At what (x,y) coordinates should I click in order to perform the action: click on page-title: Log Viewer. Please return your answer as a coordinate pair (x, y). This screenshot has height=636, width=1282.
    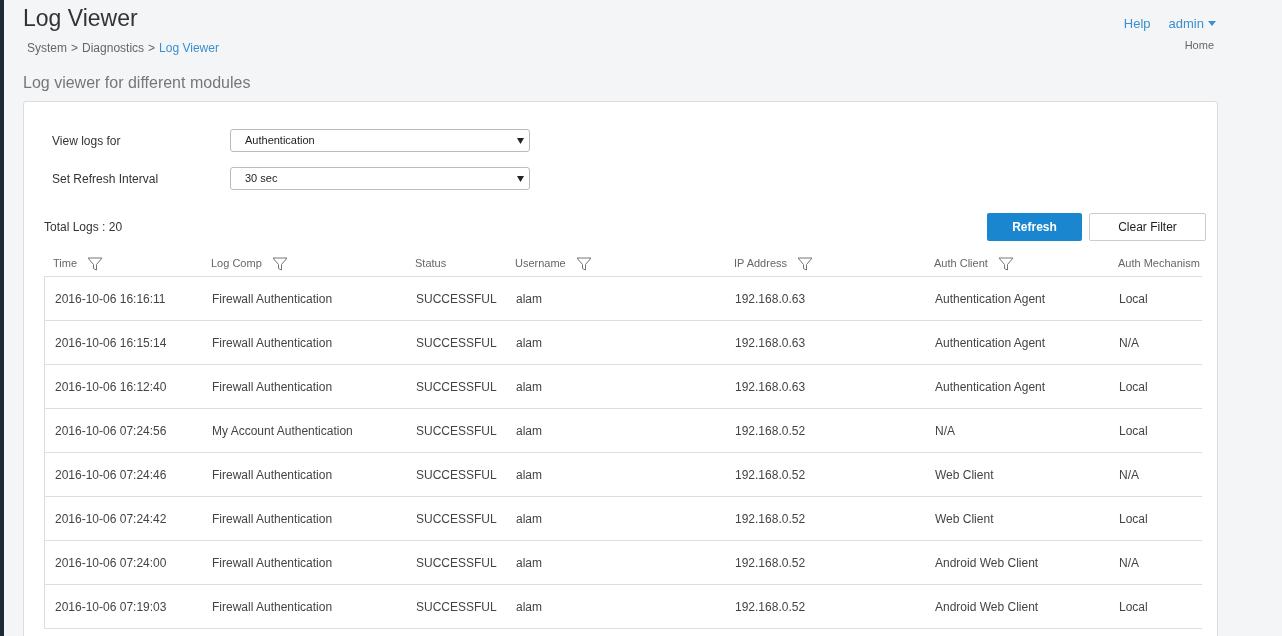
    Looking at the image, I should click on (81, 18).